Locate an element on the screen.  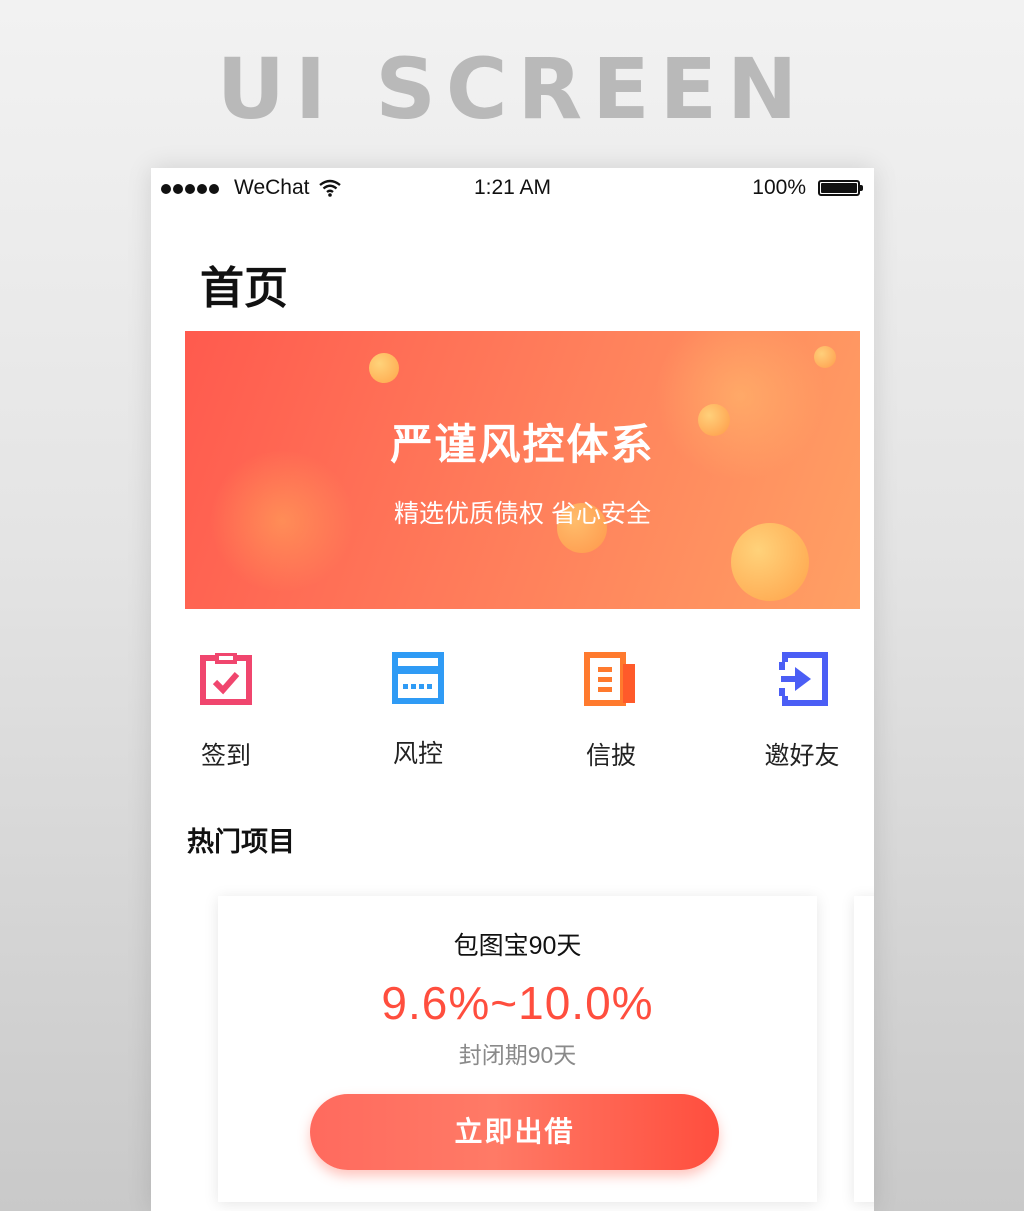
battery-icon is located at coordinates (840, 188).